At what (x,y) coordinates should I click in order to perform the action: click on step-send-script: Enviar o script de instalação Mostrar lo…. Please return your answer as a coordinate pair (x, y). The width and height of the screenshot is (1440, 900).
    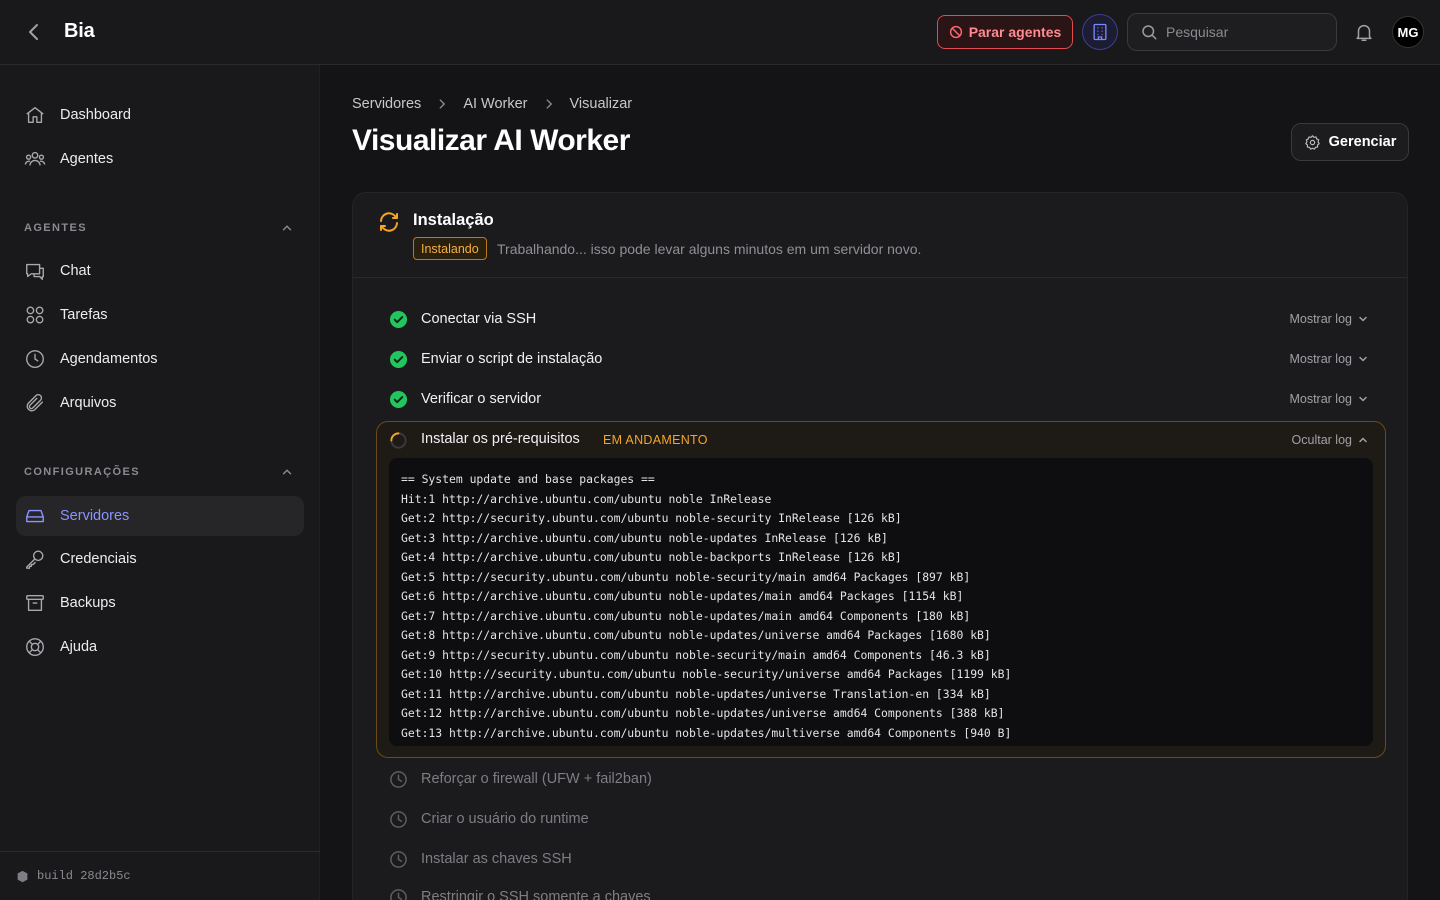
    Looking at the image, I should click on (881, 359).